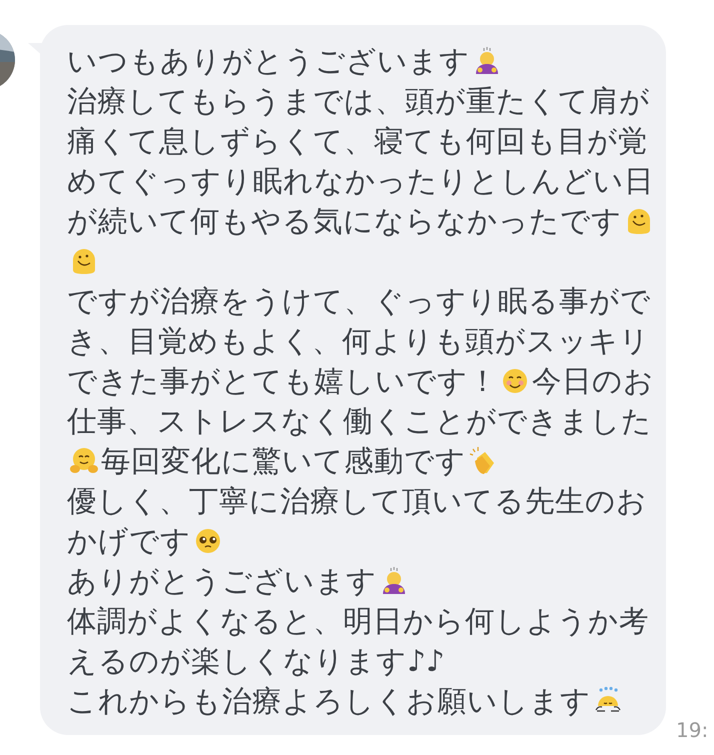 This screenshot has width=714, height=755. What do you see at coordinates (256, 661) in the screenshot?
I see `message-text: えるのが楽しくなります♪♪` at bounding box center [256, 661].